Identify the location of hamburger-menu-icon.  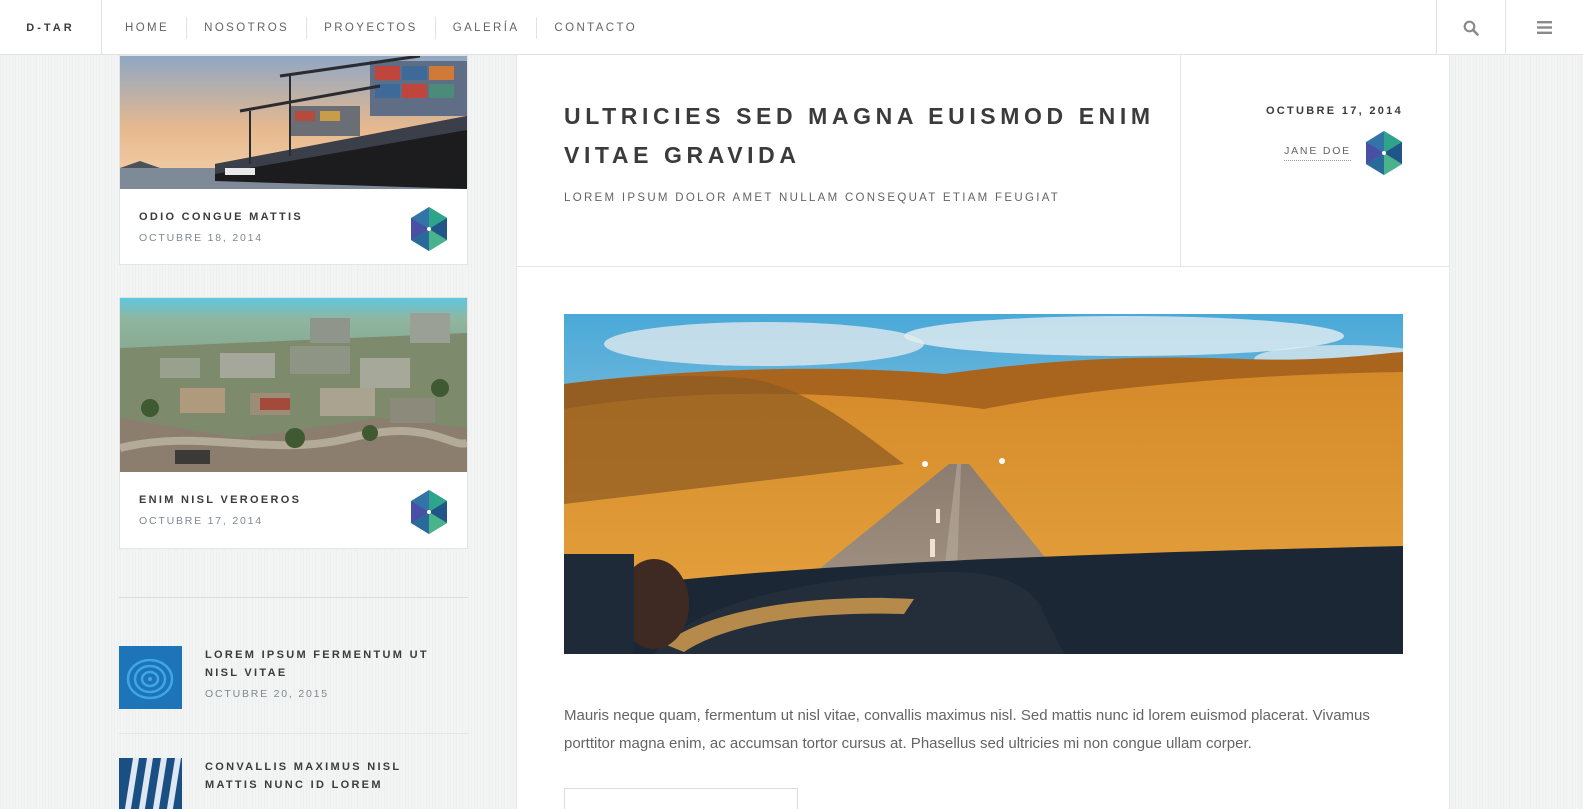
(1544, 27).